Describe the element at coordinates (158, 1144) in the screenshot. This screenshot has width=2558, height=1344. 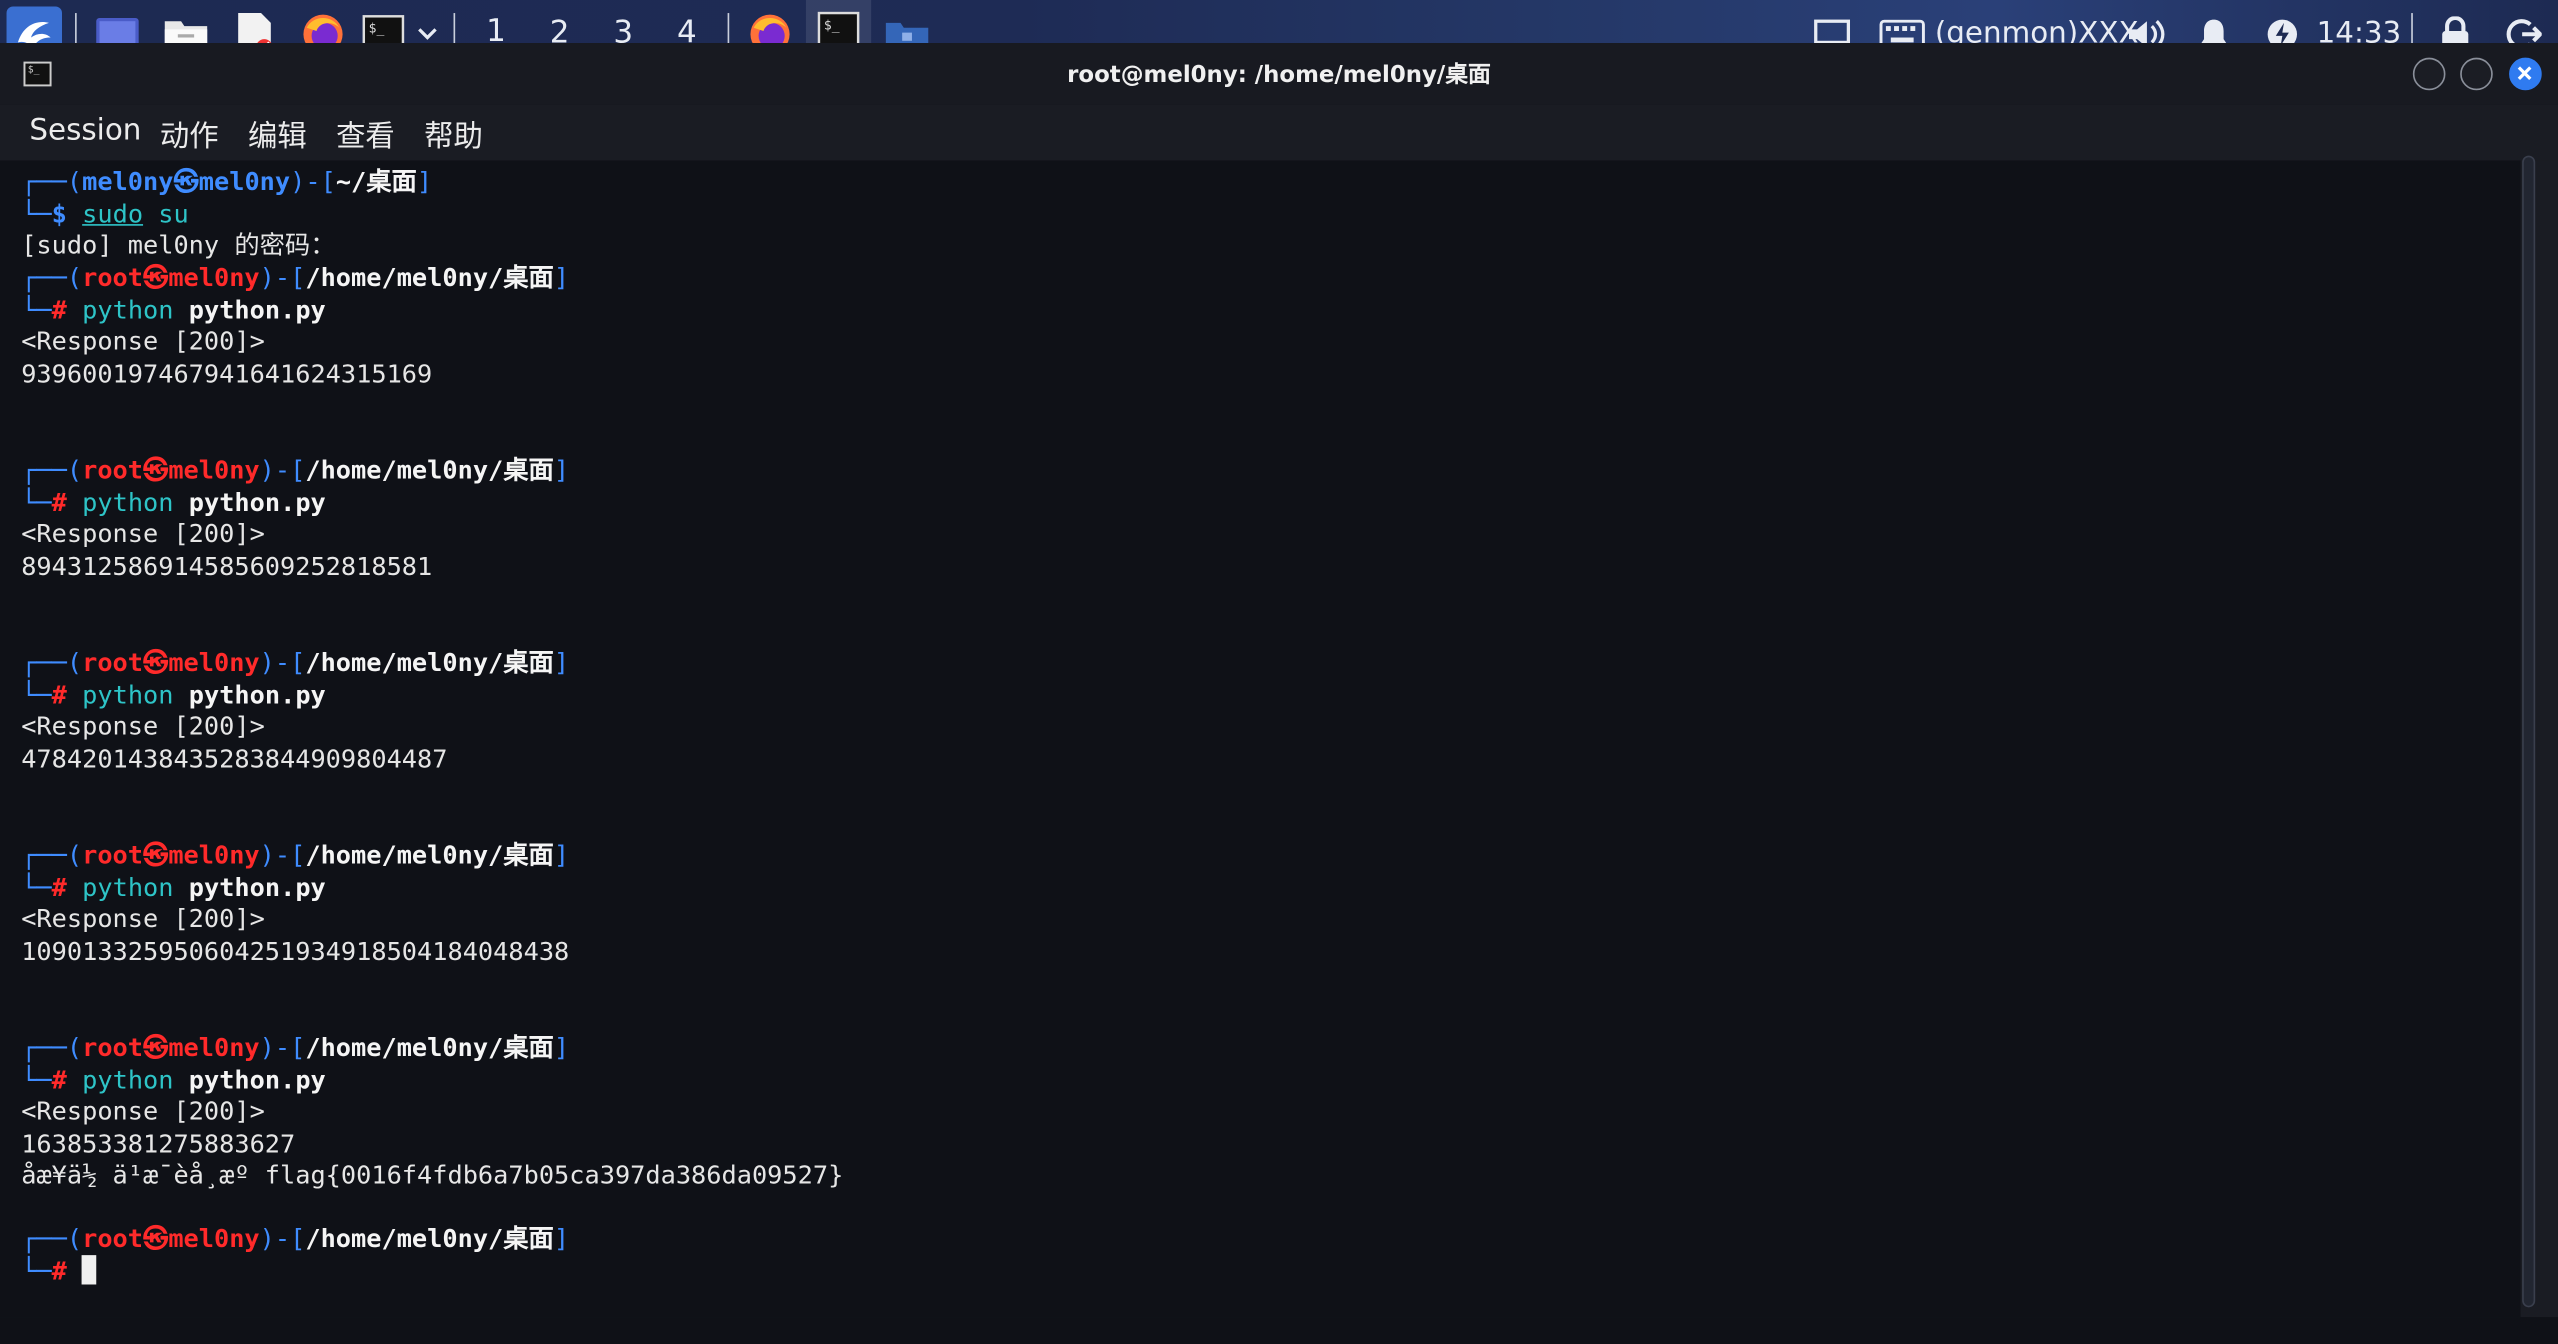
I see `output-line: 163853381275883627` at that location.